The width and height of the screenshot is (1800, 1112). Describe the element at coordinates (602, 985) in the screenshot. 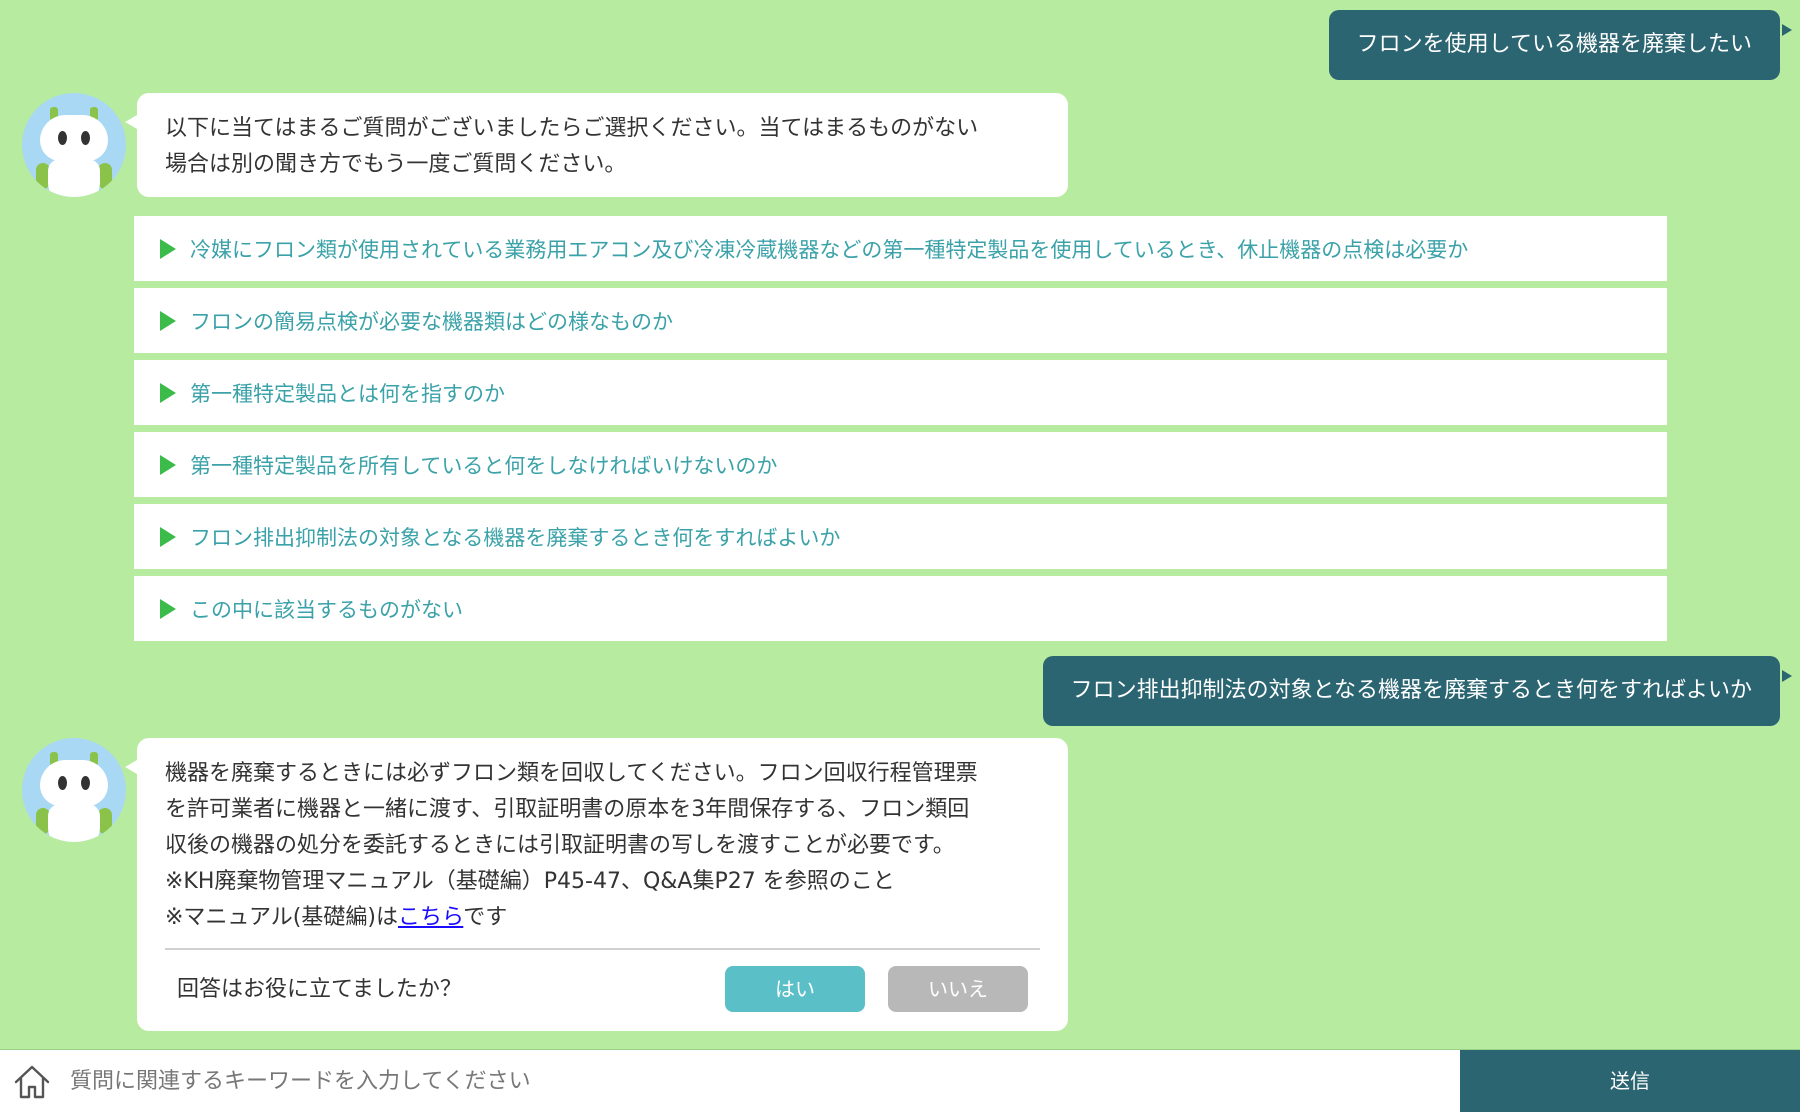

I see `feedback-row: 回答はお役に立てましたか？ はい いいえ` at that location.